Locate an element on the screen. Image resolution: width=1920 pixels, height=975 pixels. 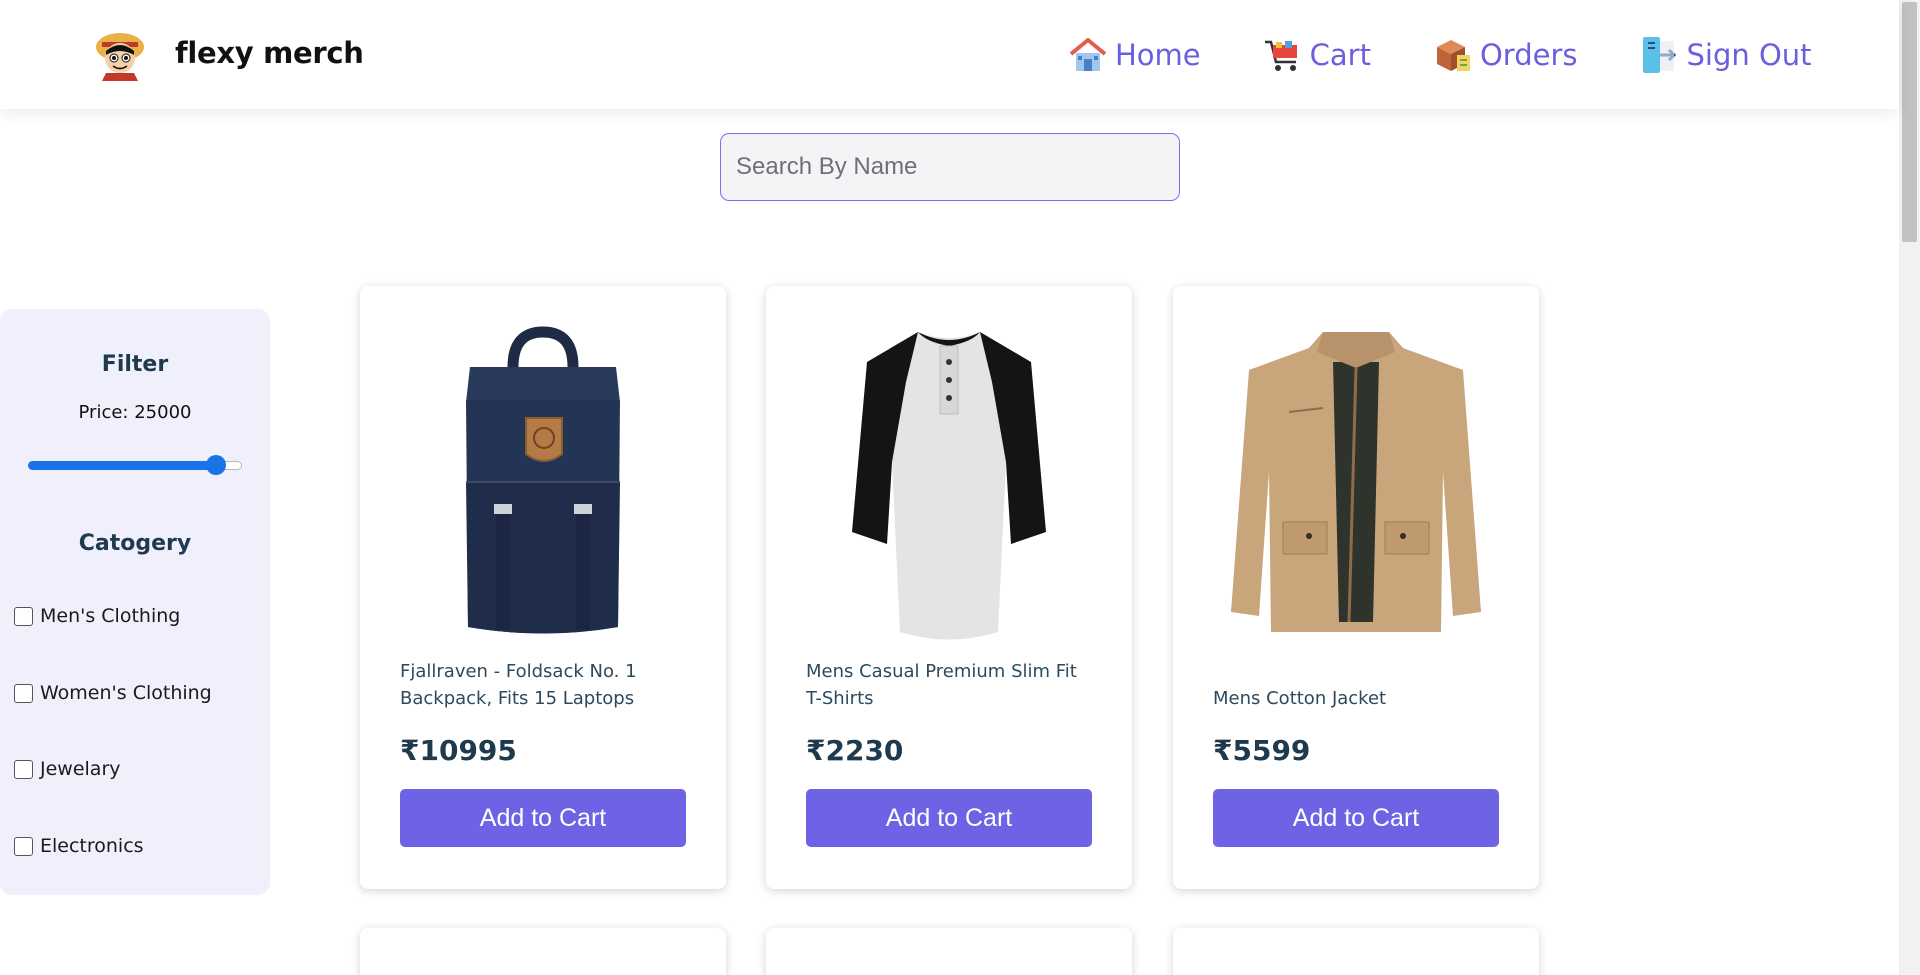
nav-orders: Orders is located at coordinates (1505, 55).